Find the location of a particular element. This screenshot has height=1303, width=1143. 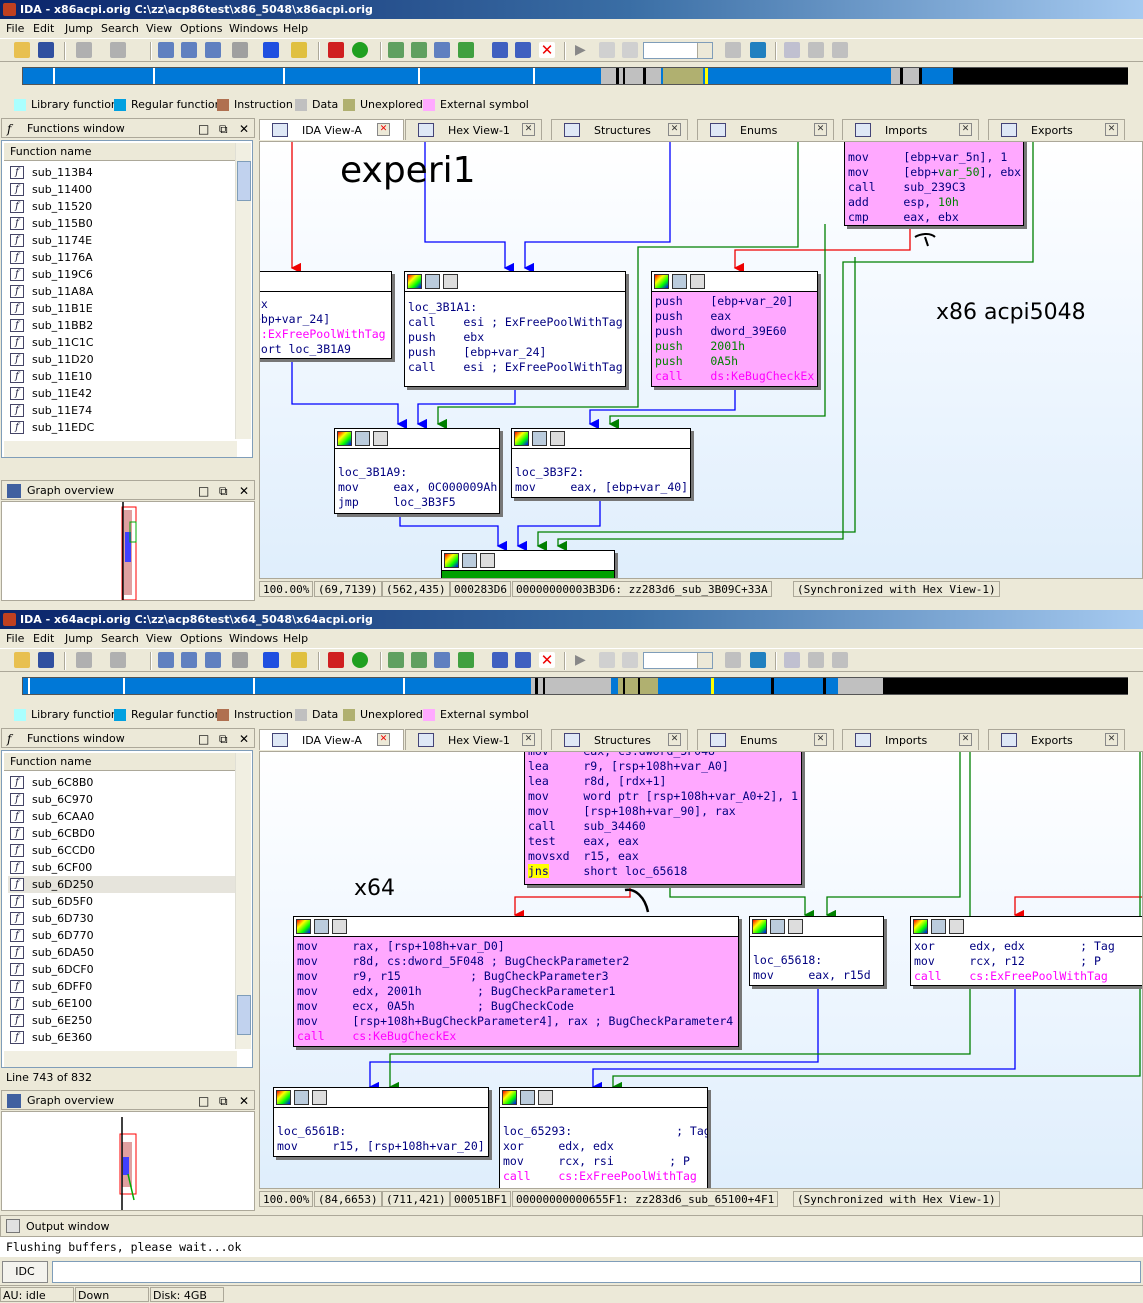

function-list-item: f sub_6D5F0 is located at coordinates (123, 901).